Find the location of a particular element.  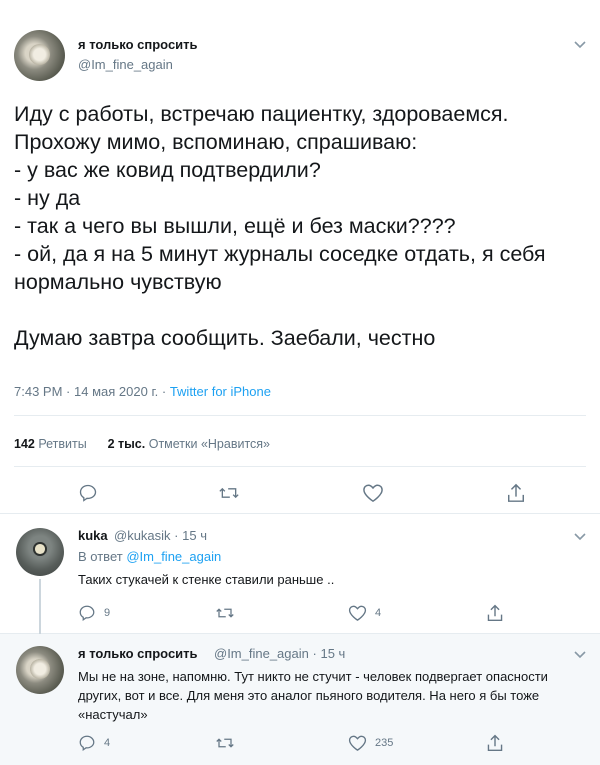

like-button: 4 is located at coordinates (364, 613).